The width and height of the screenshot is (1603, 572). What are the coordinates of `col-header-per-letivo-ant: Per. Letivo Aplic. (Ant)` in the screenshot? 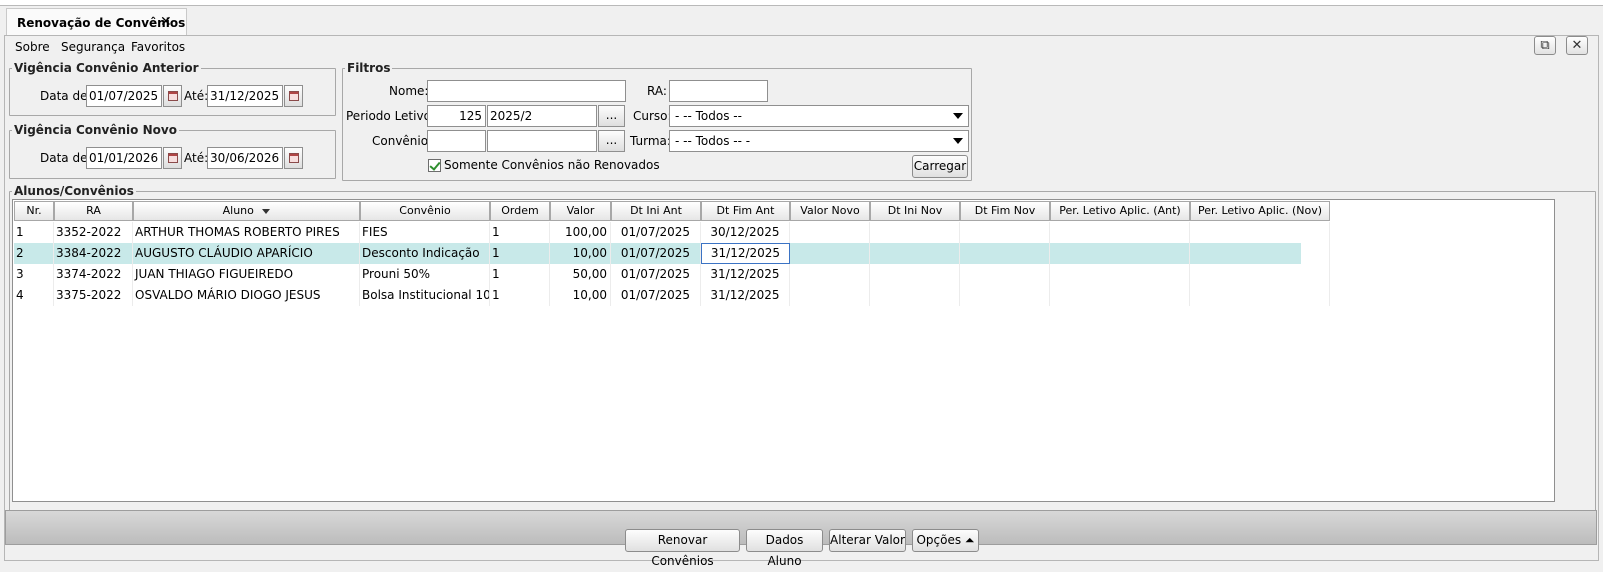 It's located at (1120, 211).